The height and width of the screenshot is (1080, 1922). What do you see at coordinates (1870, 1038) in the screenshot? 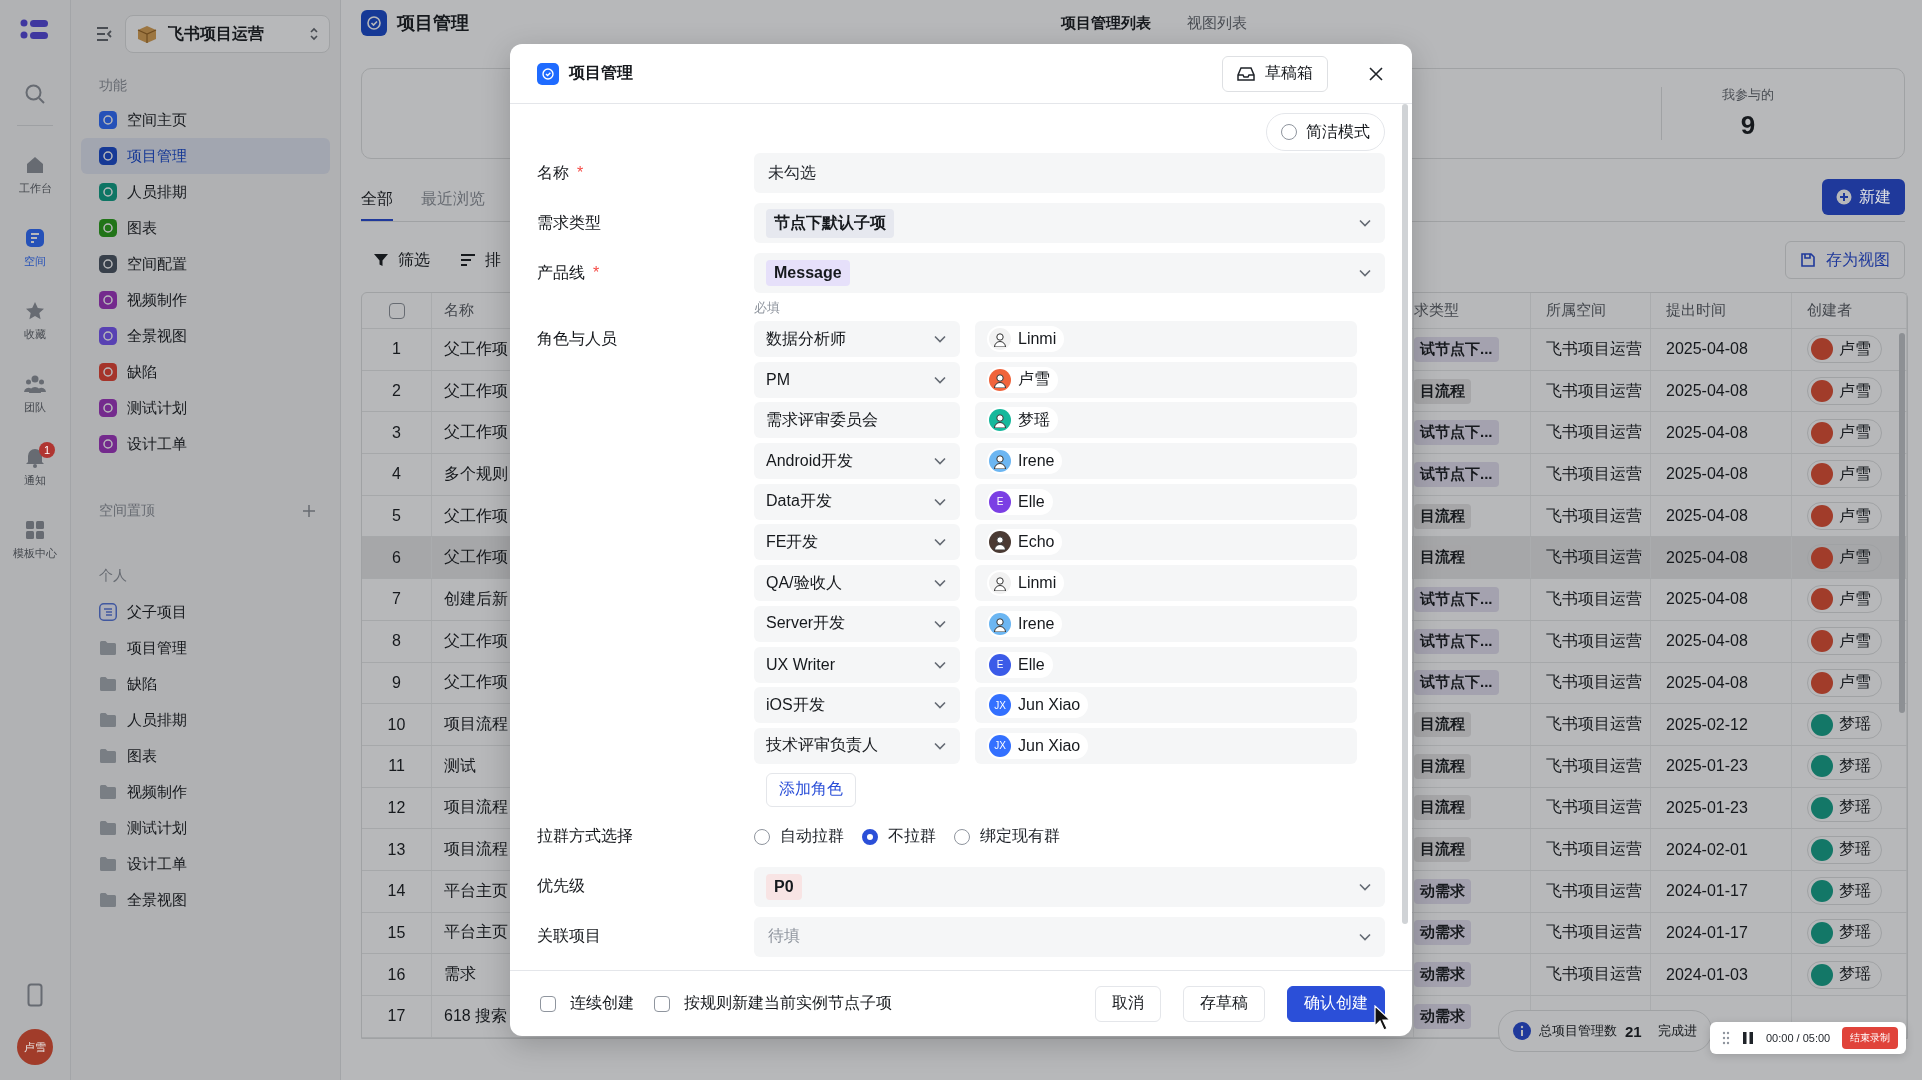
I see `stop-recording-button: 结束录制` at bounding box center [1870, 1038].